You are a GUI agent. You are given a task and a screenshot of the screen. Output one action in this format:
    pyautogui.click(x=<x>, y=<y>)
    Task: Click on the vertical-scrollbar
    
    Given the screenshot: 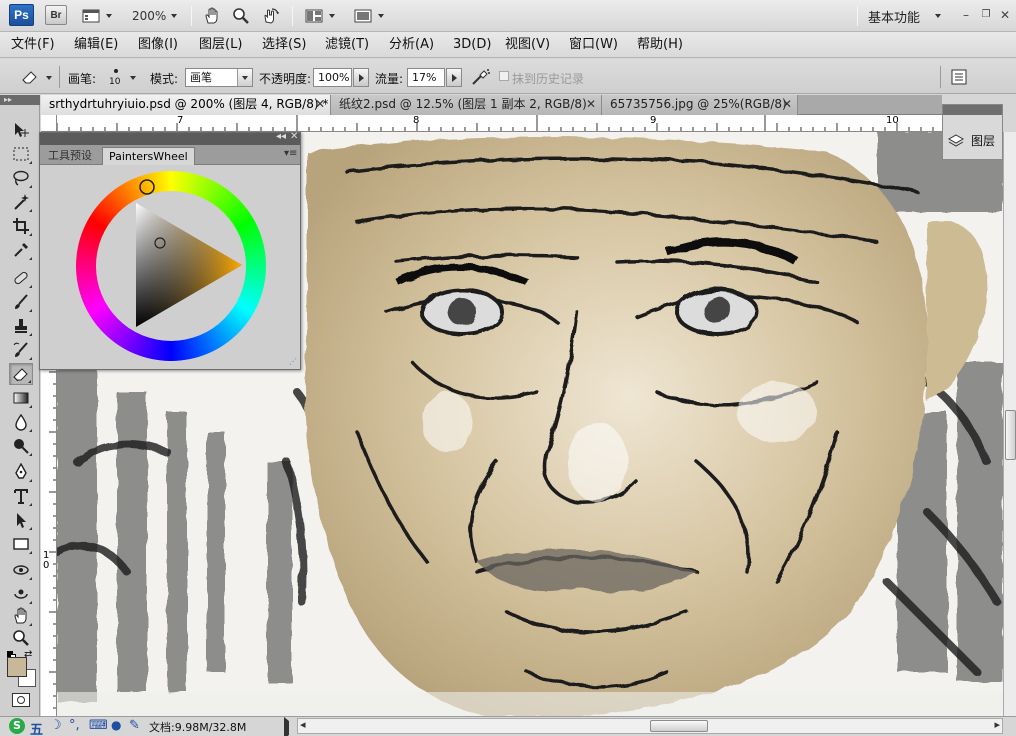 What is the action you would take?
    pyautogui.click(x=1009, y=424)
    